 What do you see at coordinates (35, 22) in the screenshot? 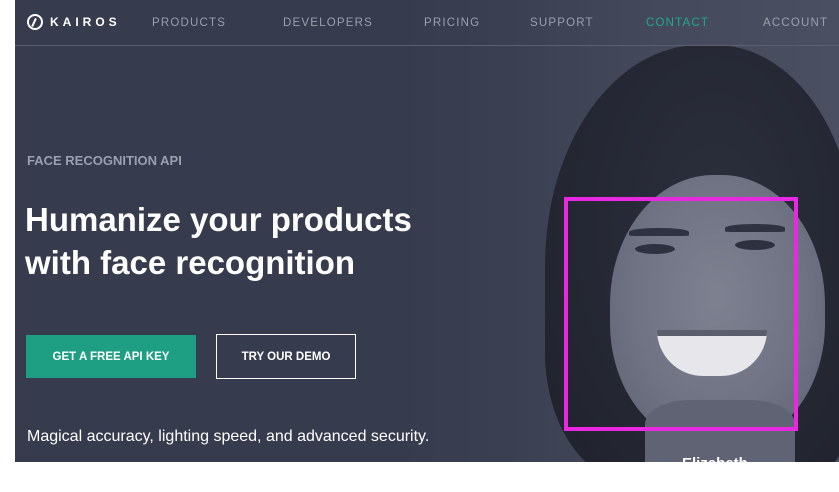
I see `kairos-logo-icon` at bounding box center [35, 22].